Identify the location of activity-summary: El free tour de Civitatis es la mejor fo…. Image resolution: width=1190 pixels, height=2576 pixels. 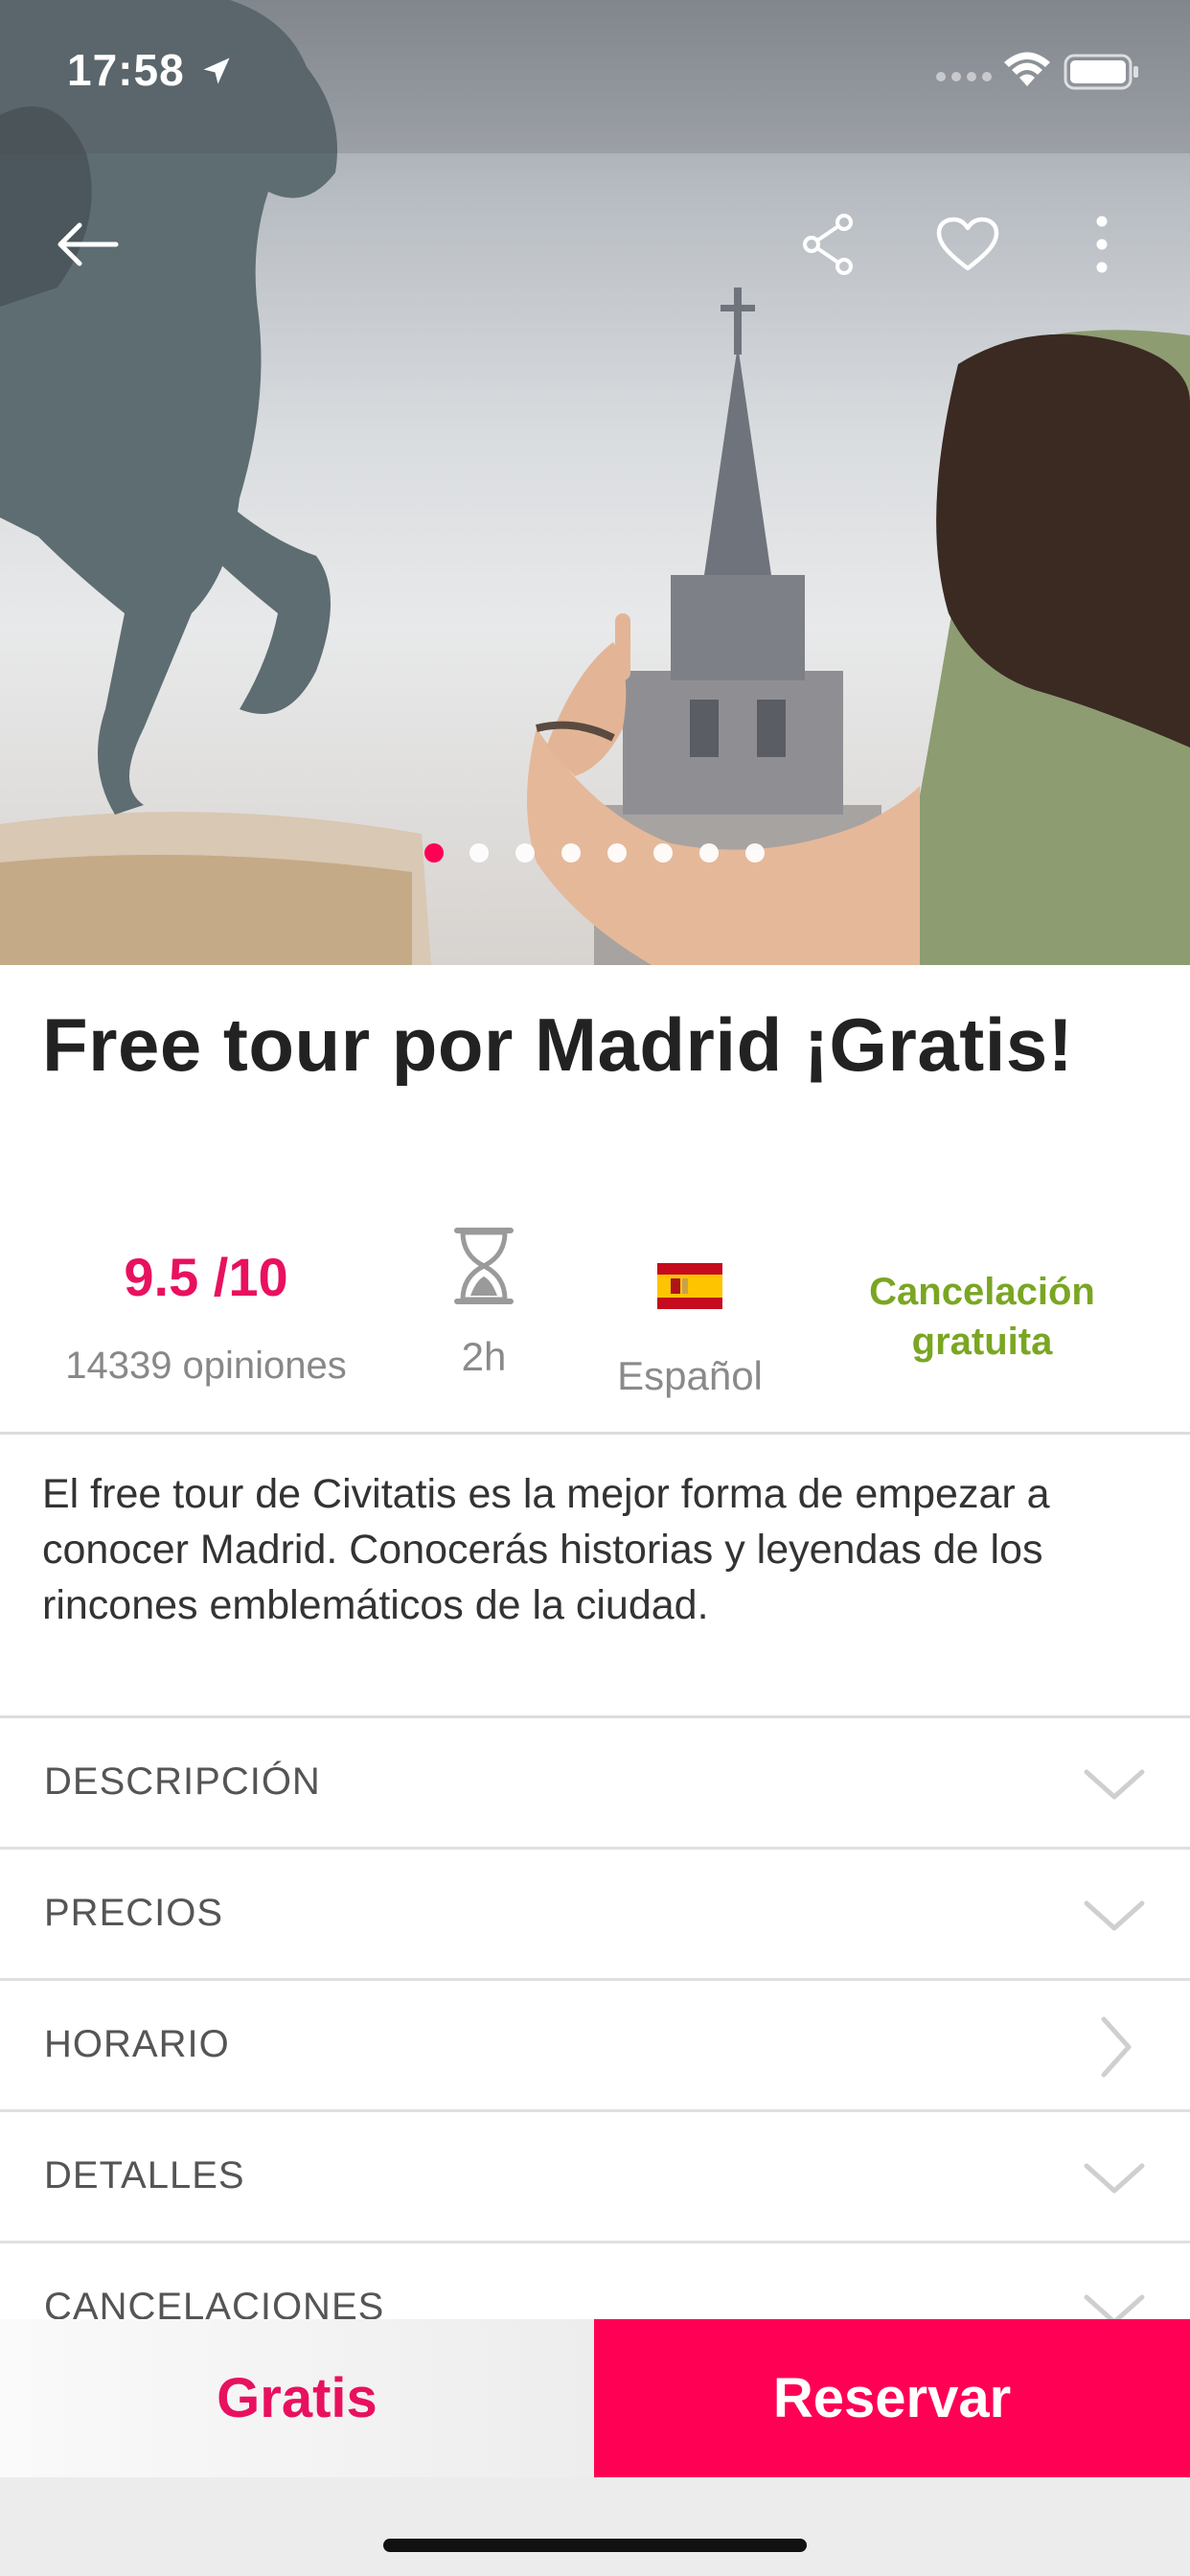
(546, 1549).